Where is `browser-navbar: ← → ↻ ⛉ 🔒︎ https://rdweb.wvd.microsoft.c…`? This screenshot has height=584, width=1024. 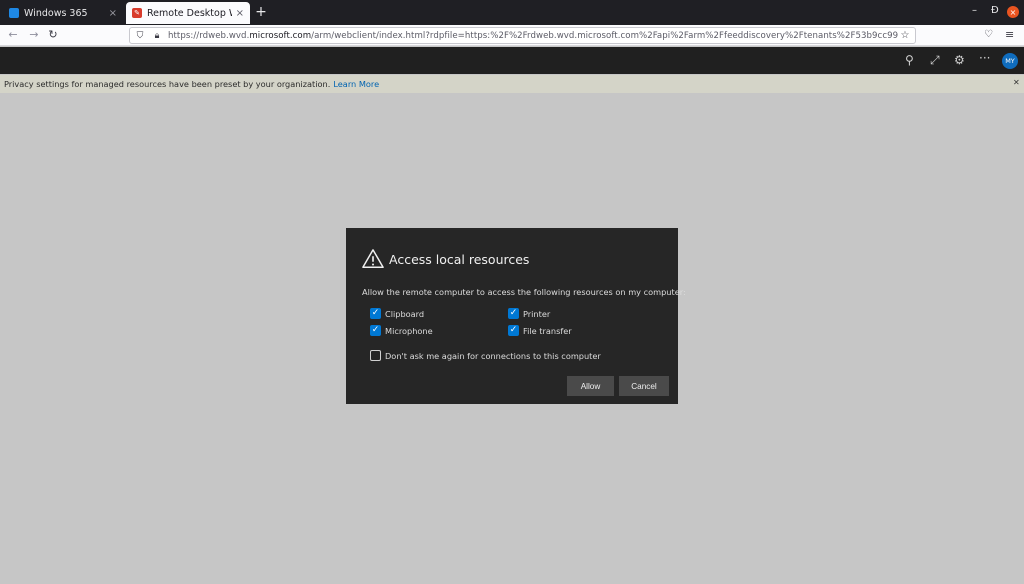 browser-navbar: ← → ↻ ⛉ 🔒︎ https://rdweb.wvd.microsoft.c… is located at coordinates (512, 35).